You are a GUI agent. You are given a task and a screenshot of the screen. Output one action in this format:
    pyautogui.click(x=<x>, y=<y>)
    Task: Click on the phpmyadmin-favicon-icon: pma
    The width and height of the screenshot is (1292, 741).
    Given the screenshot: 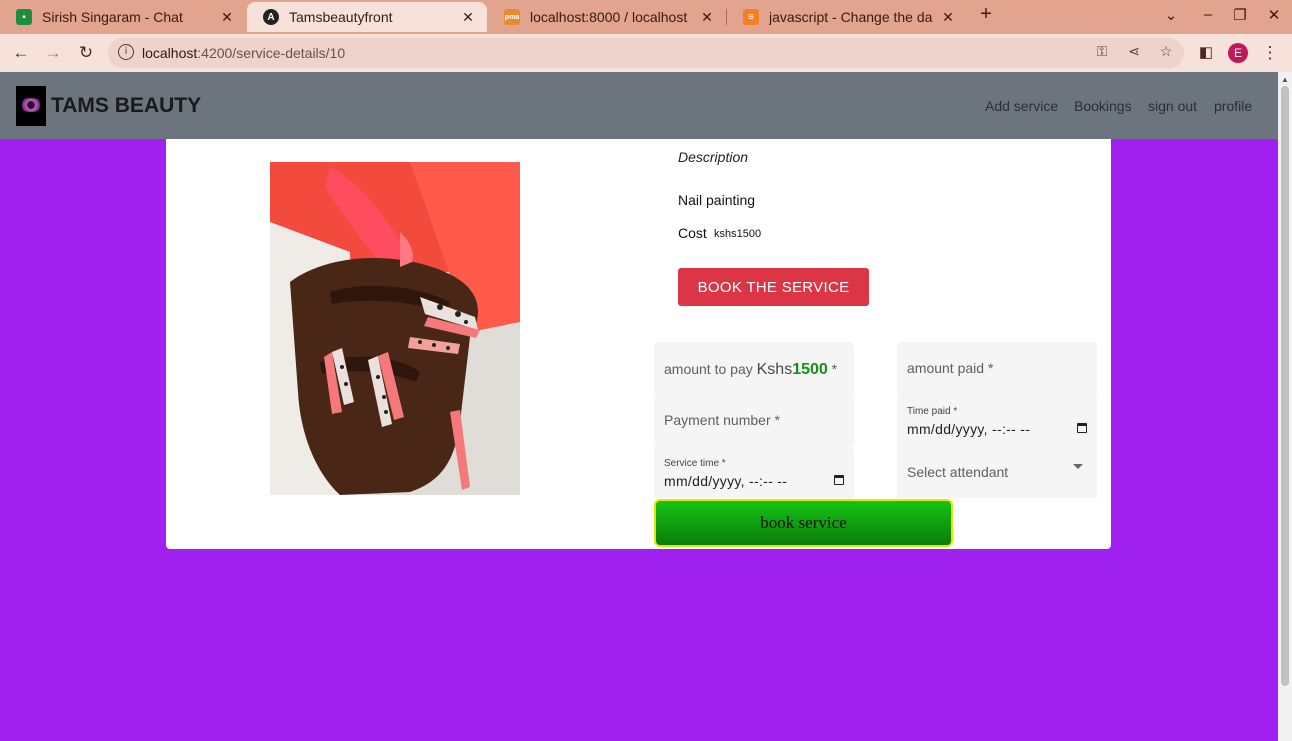 What is the action you would take?
    pyautogui.click(x=512, y=17)
    